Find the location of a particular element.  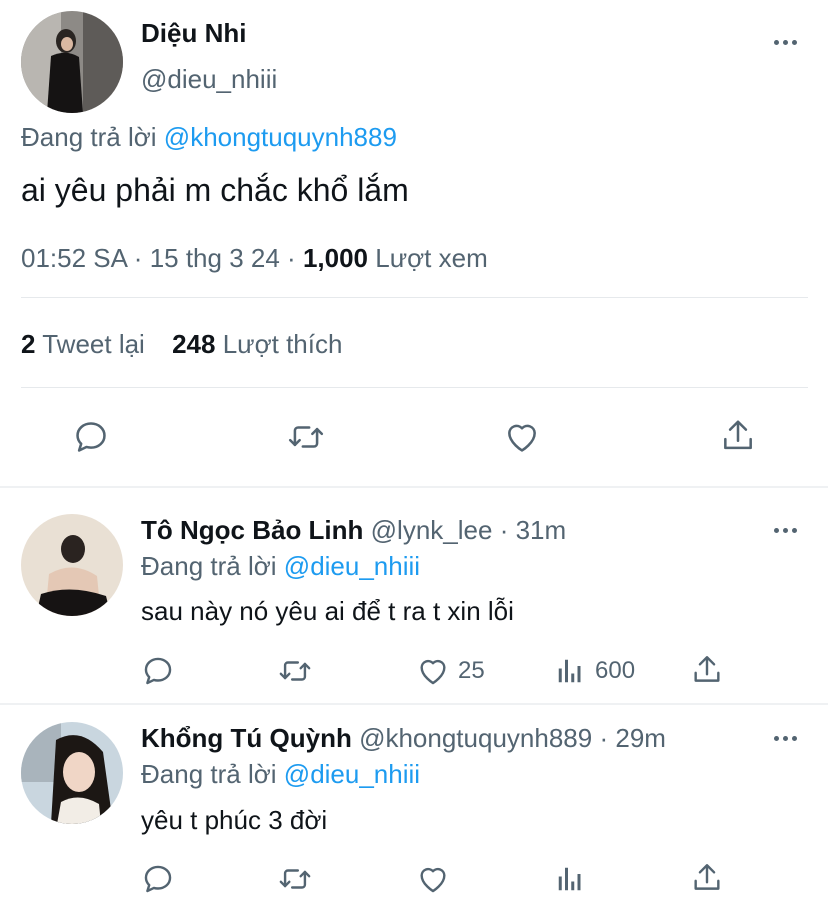

reply-text: sau này nó yêu ai để t ra t xin lỗi is located at coordinates (327, 611).